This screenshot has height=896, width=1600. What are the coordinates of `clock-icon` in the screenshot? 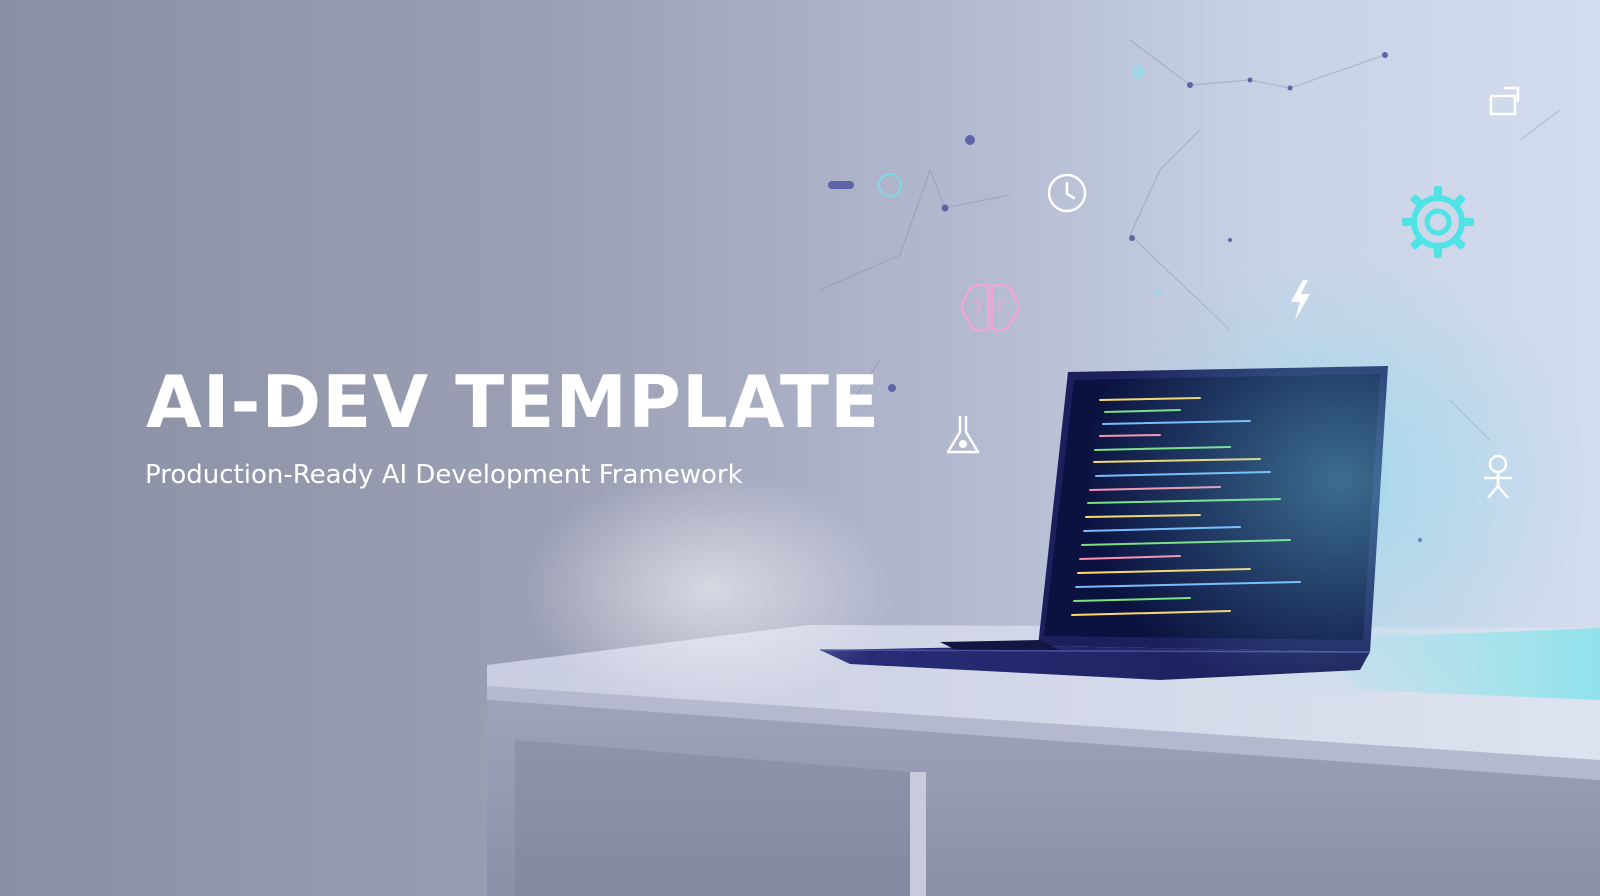 It's located at (1067, 193).